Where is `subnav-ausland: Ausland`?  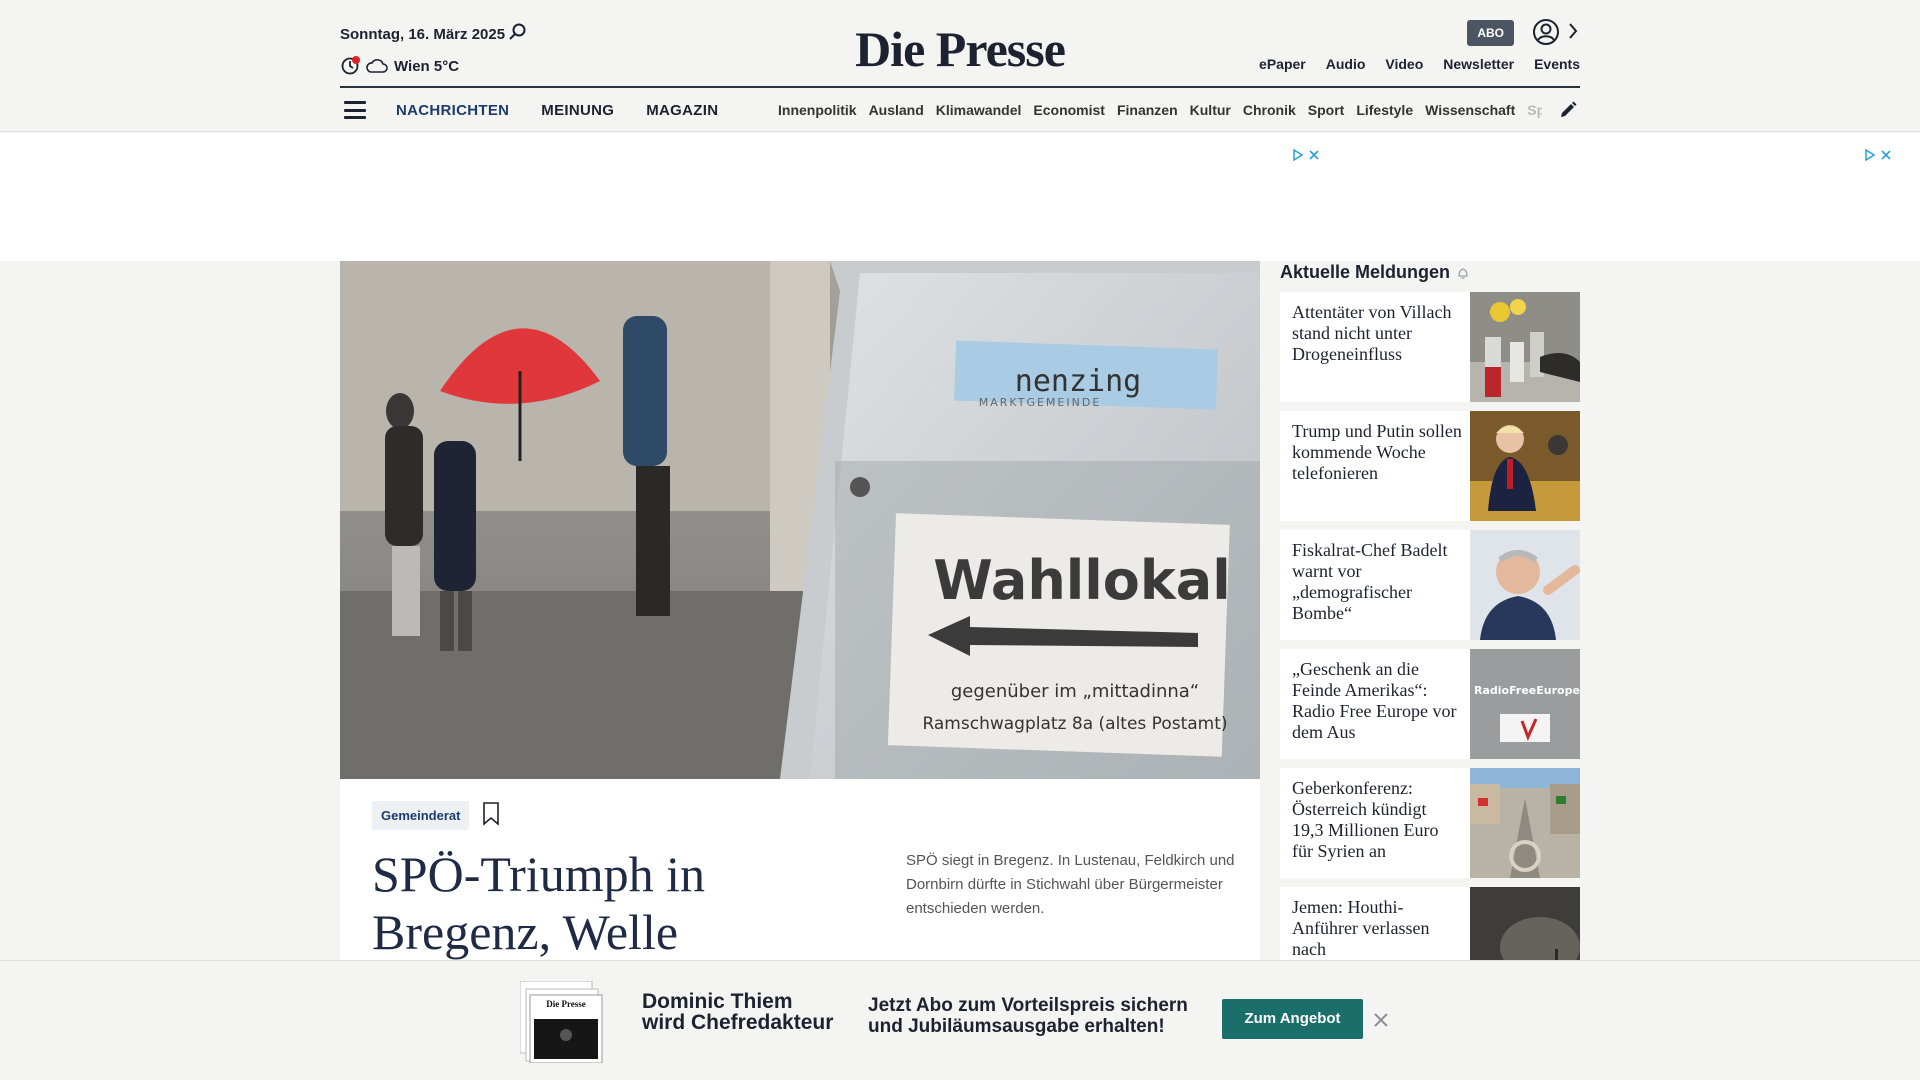
subnav-ausland: Ausland is located at coordinates (896, 110).